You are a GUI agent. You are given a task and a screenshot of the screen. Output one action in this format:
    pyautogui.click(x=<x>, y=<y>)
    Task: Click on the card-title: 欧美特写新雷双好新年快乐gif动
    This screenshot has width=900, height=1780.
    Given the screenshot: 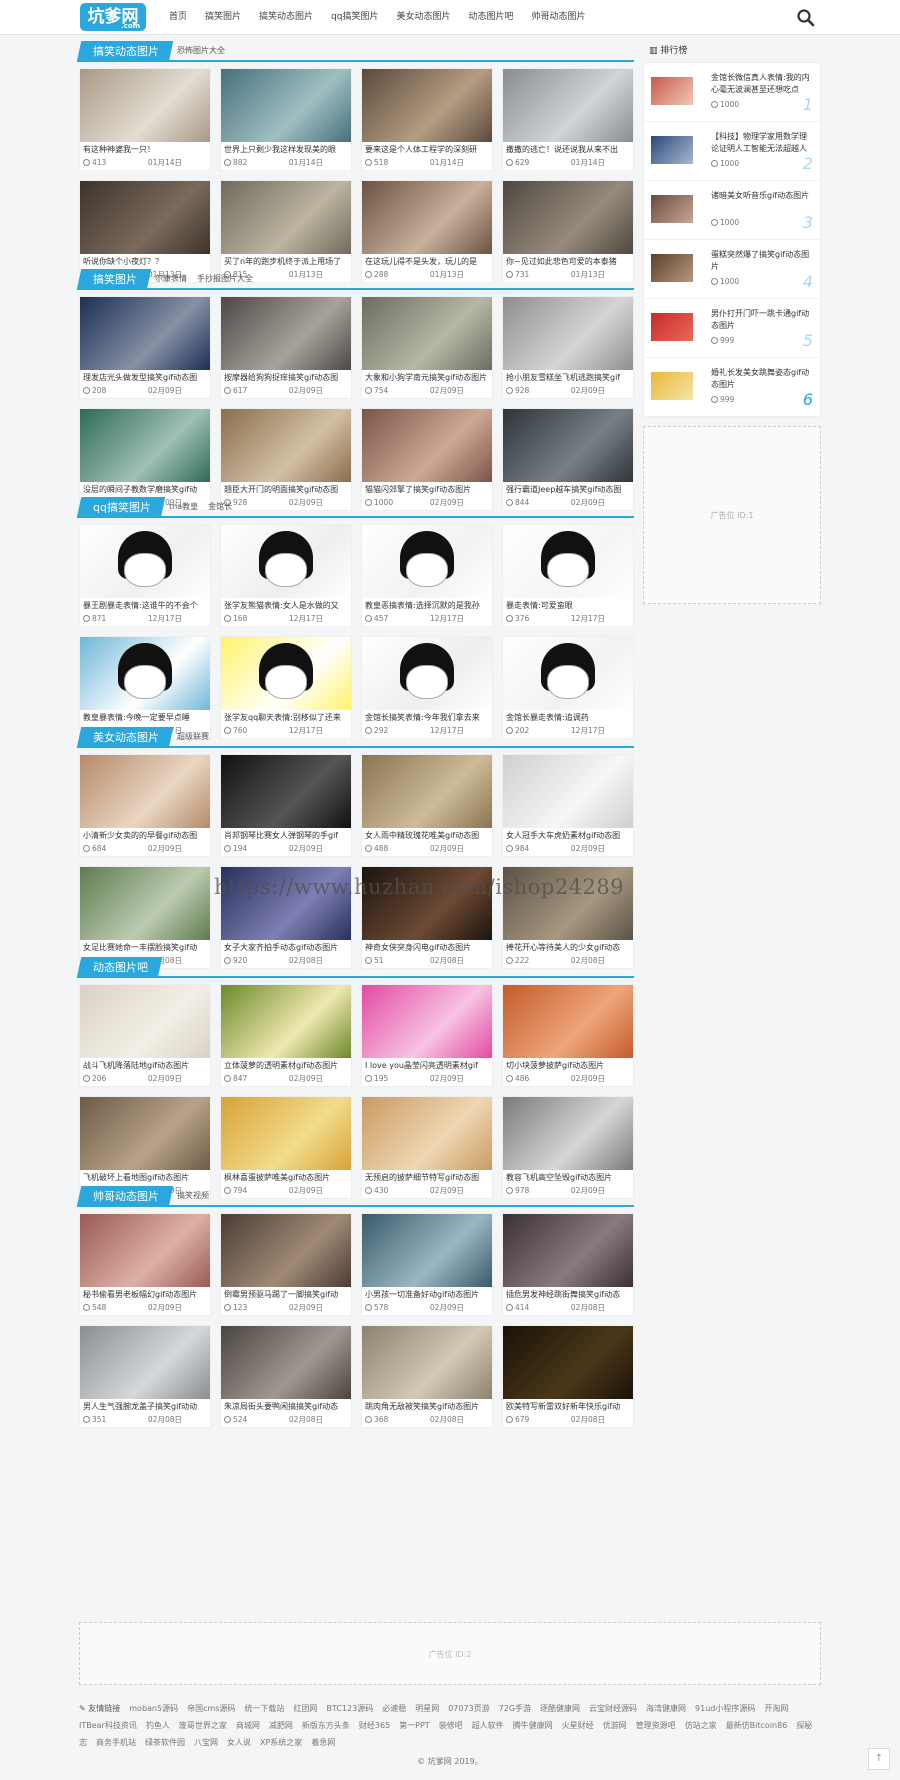 What is the action you would take?
    pyautogui.click(x=568, y=1406)
    